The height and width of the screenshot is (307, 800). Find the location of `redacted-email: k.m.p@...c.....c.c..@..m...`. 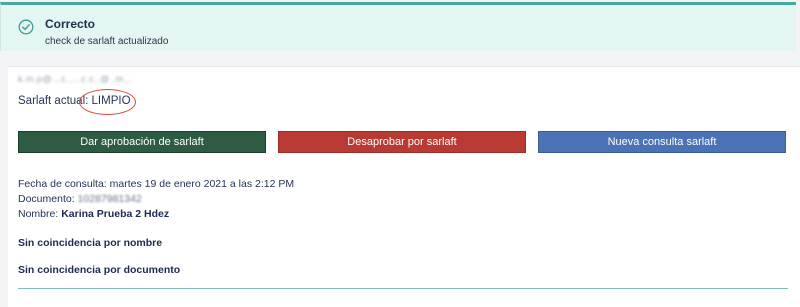

redacted-email: k.m.p@...c.....c.c..@..m... is located at coordinates (75, 79).